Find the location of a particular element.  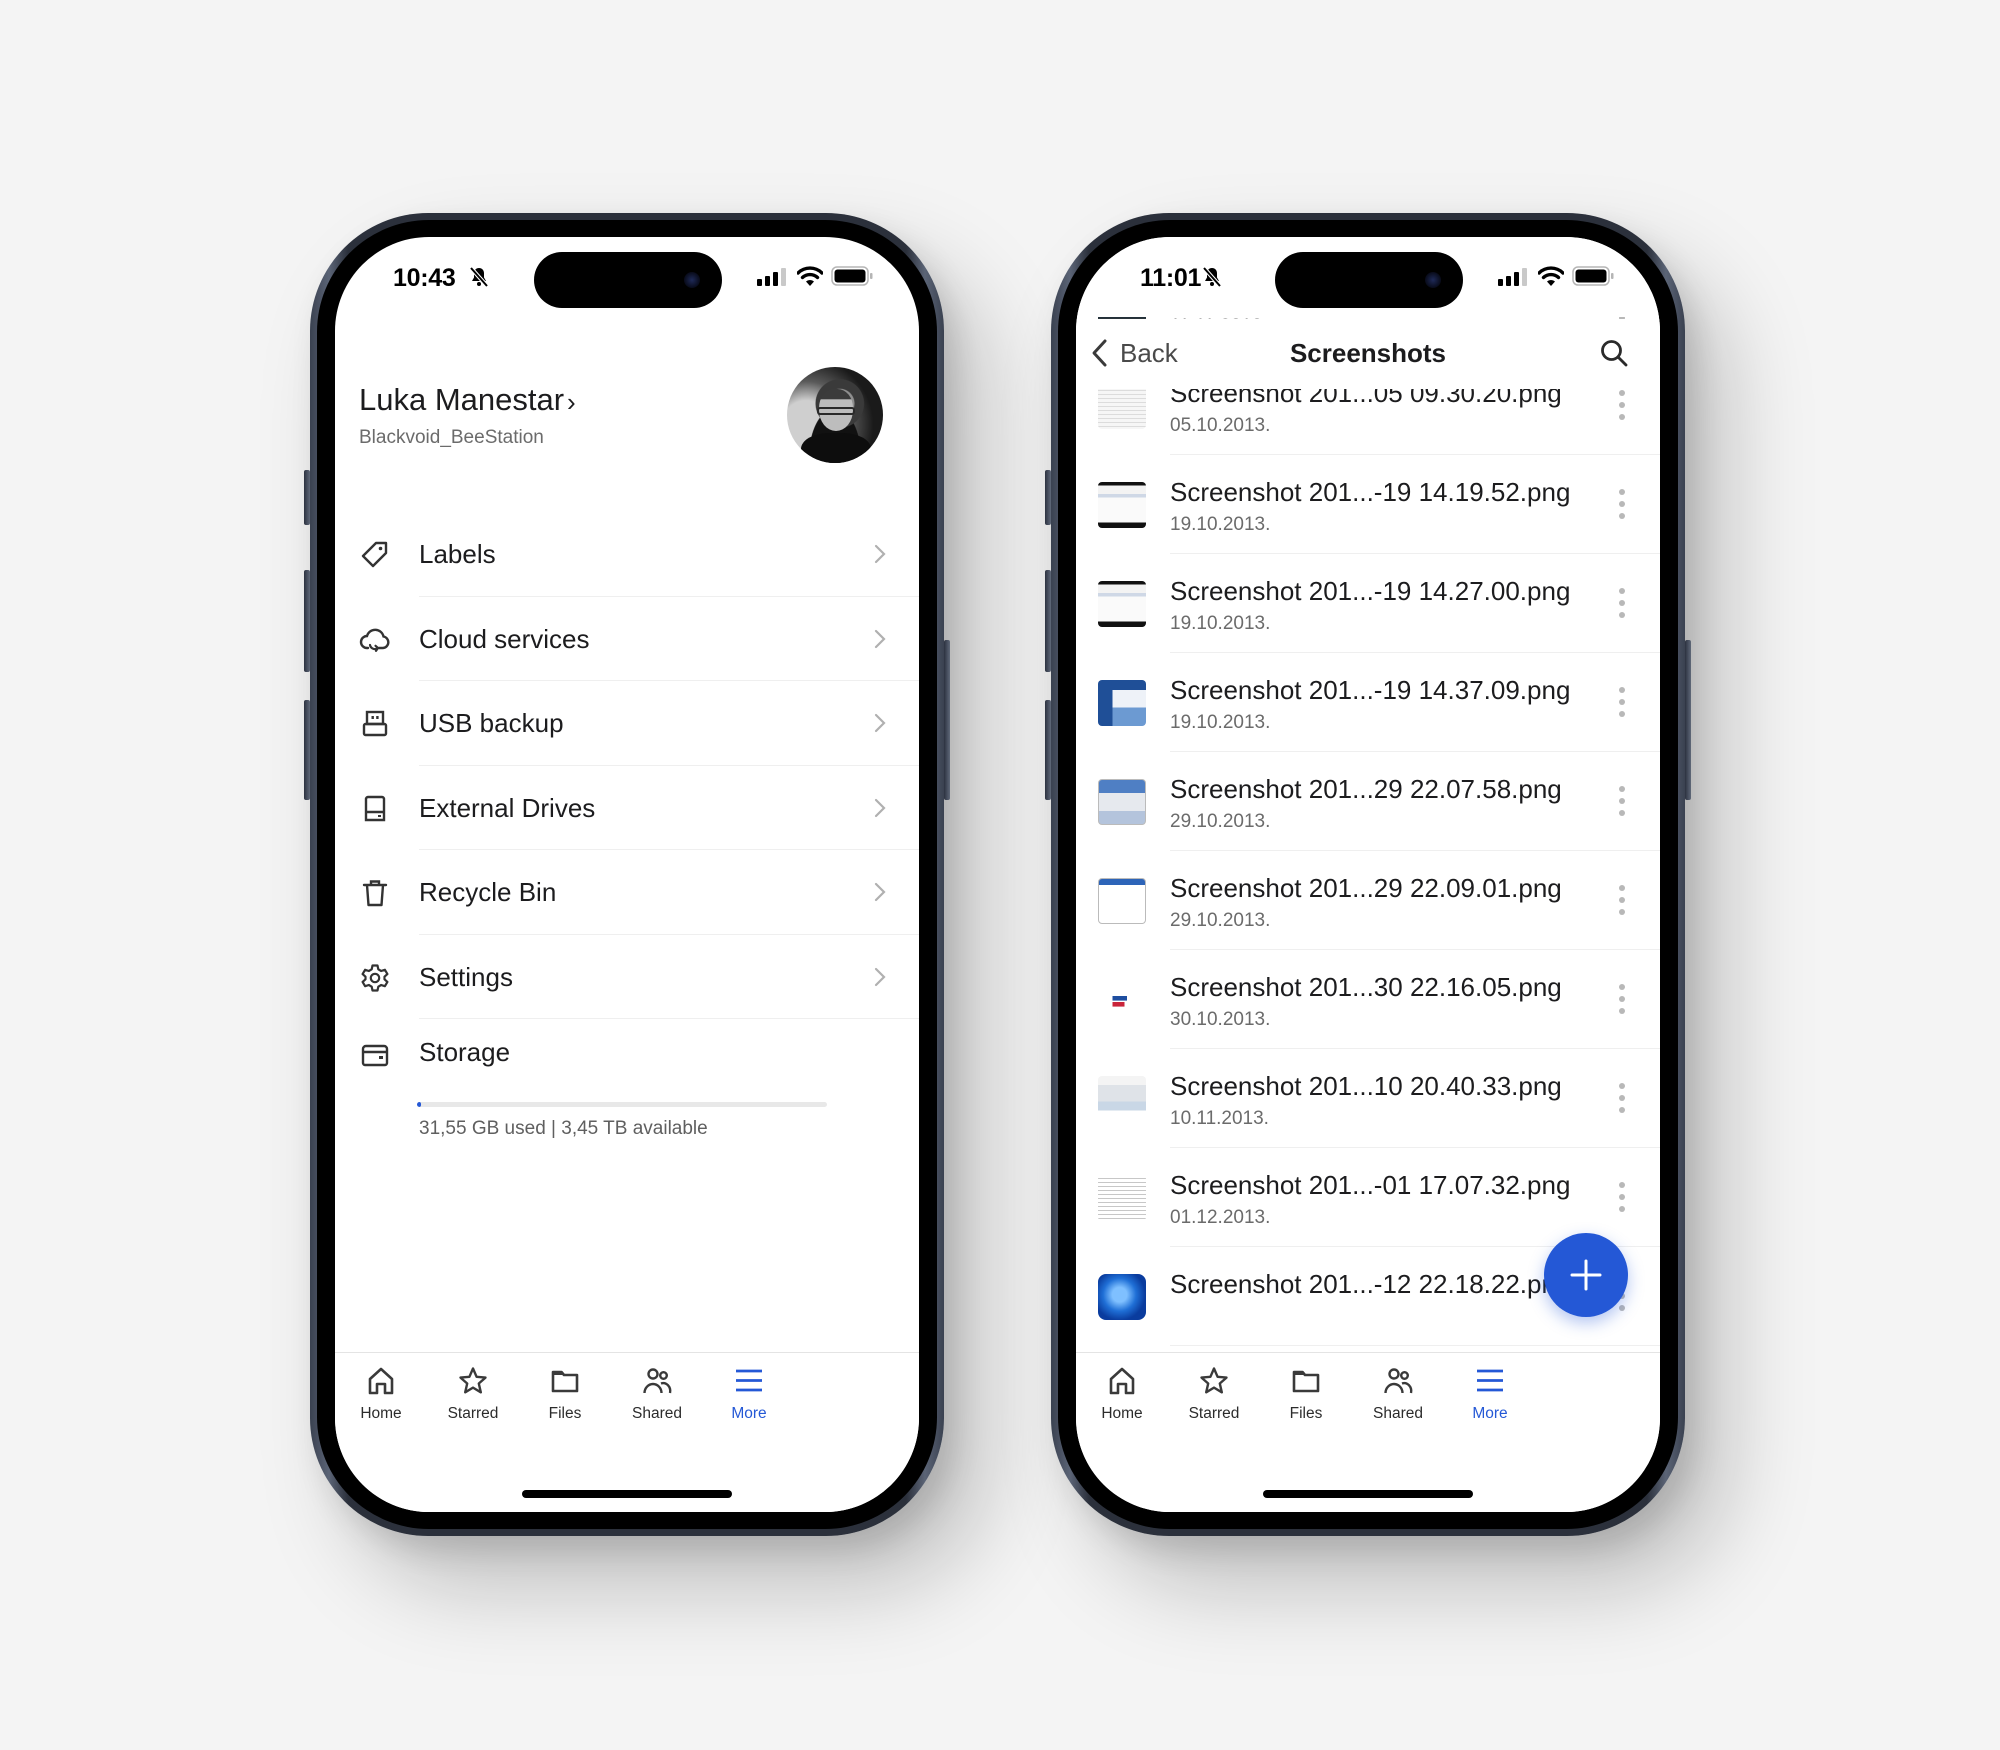

wifi-icon is located at coordinates (810, 276).